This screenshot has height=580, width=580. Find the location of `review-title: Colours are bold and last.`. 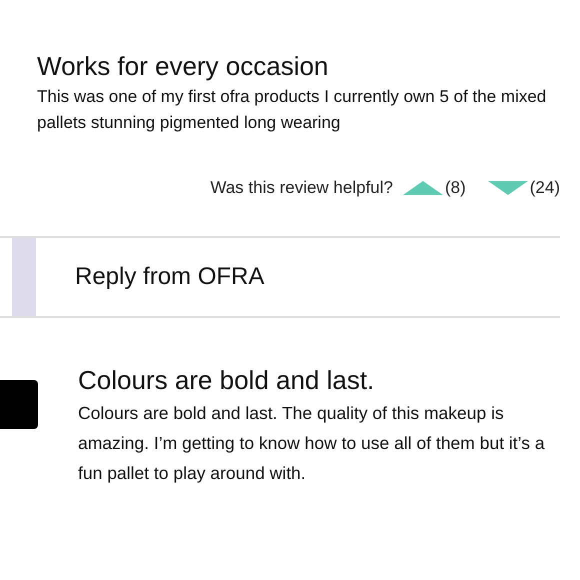

review-title: Colours are bold and last. is located at coordinates (227, 380).